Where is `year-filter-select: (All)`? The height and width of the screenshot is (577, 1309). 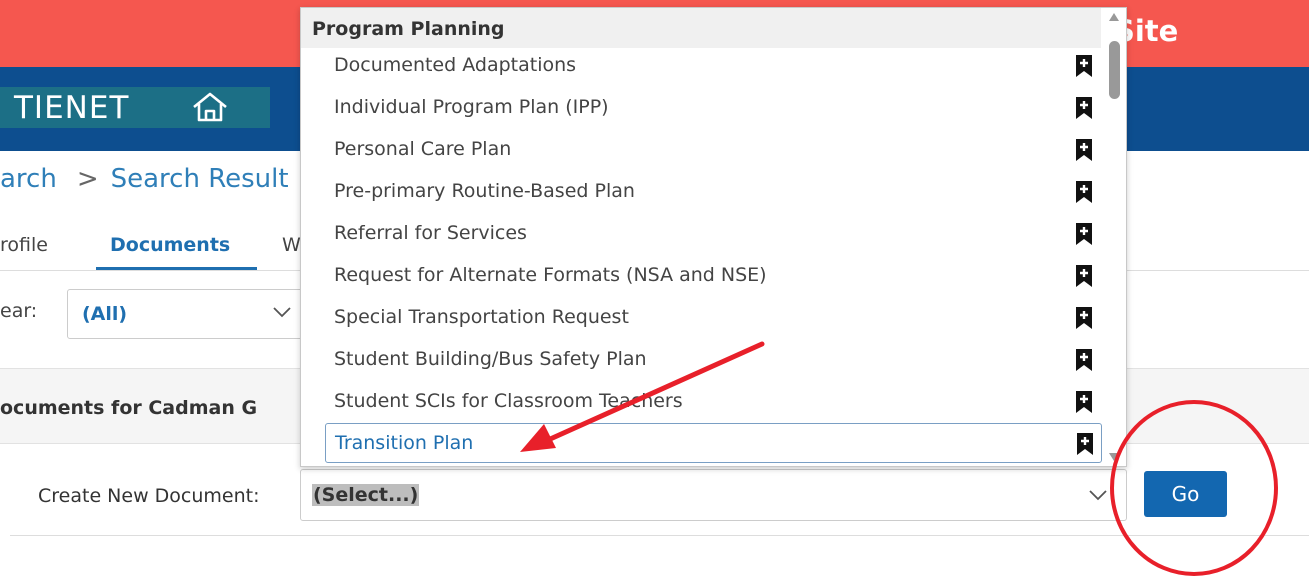 year-filter-select: (All) is located at coordinates (192, 314).